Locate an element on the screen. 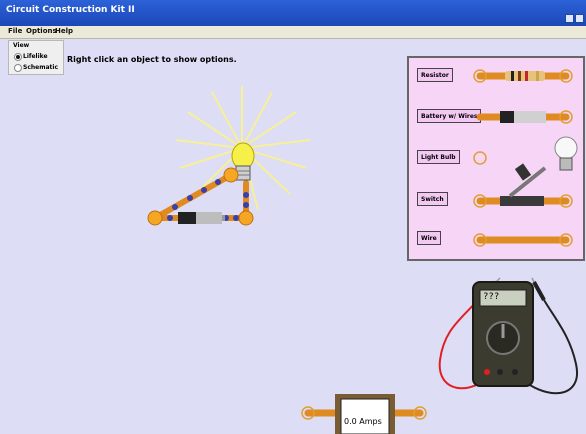  ammeter-group is located at coordinates (364, 414).